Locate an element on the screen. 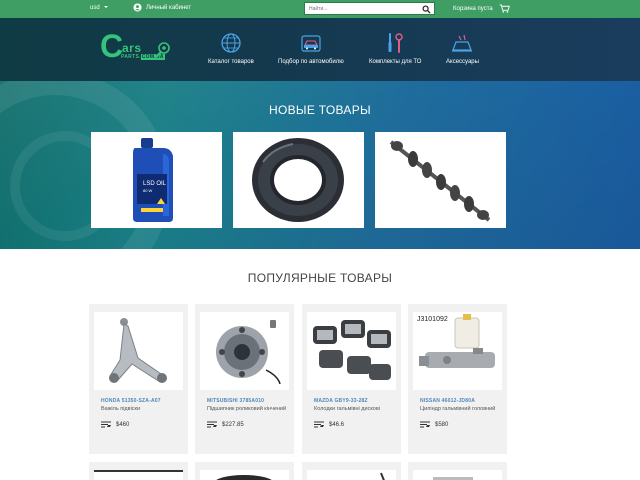 The image size is (640, 480). product-image: J3101092 is located at coordinates (457, 351).